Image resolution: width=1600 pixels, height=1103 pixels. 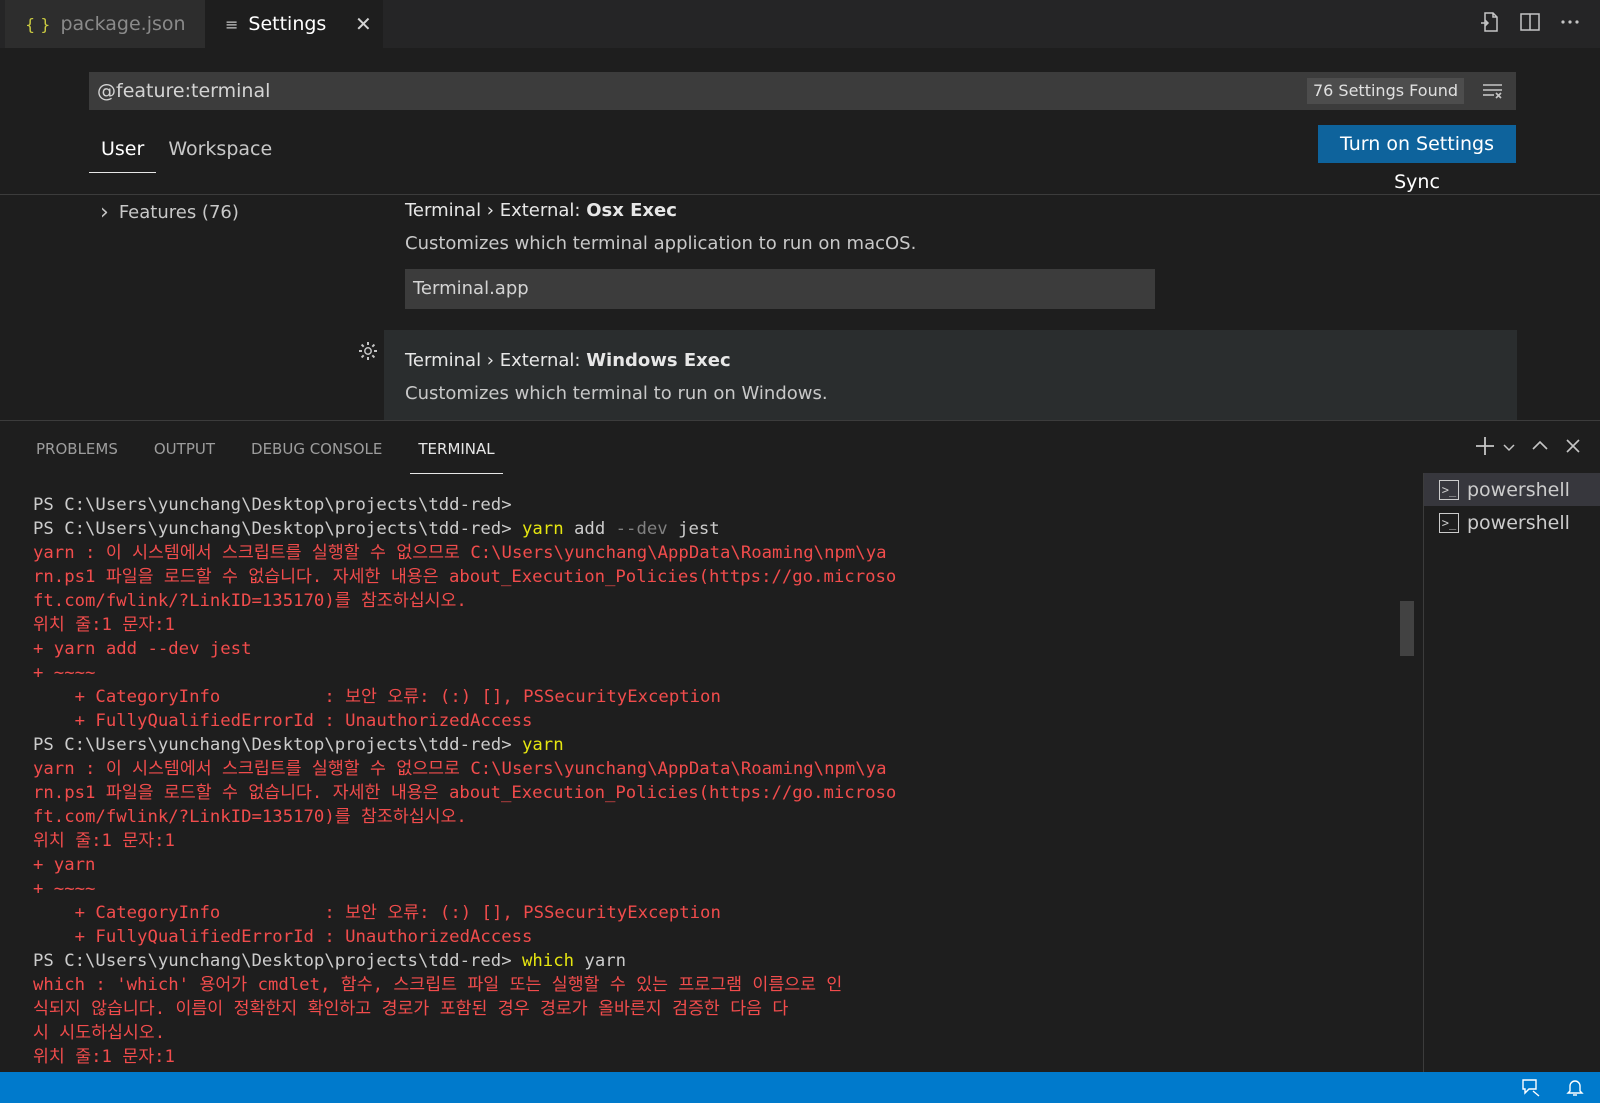 I want to click on gear-icon, so click(x=368, y=351).